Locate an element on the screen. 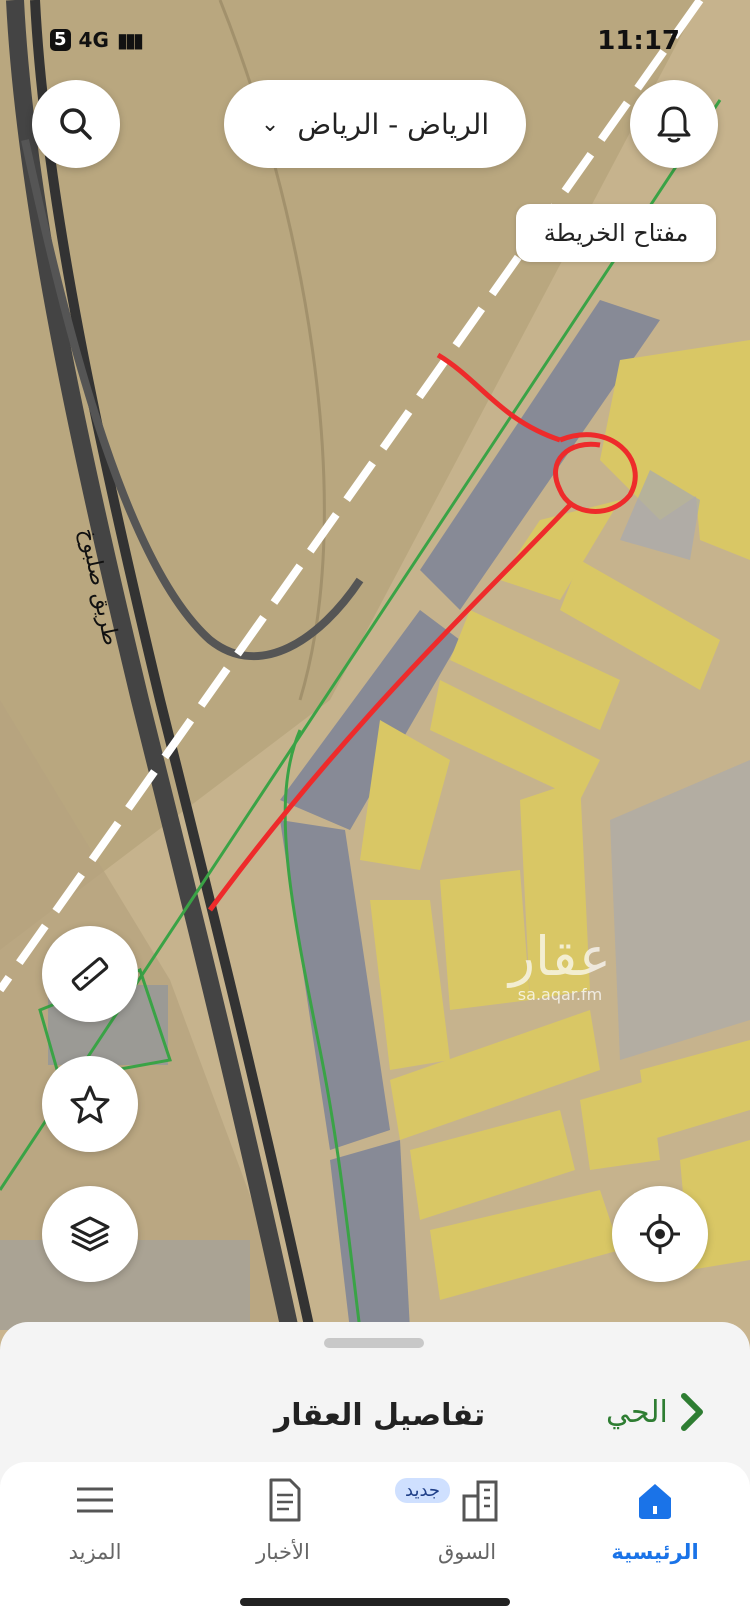 The height and width of the screenshot is (1623, 750). search-icon is located at coordinates (76, 124).